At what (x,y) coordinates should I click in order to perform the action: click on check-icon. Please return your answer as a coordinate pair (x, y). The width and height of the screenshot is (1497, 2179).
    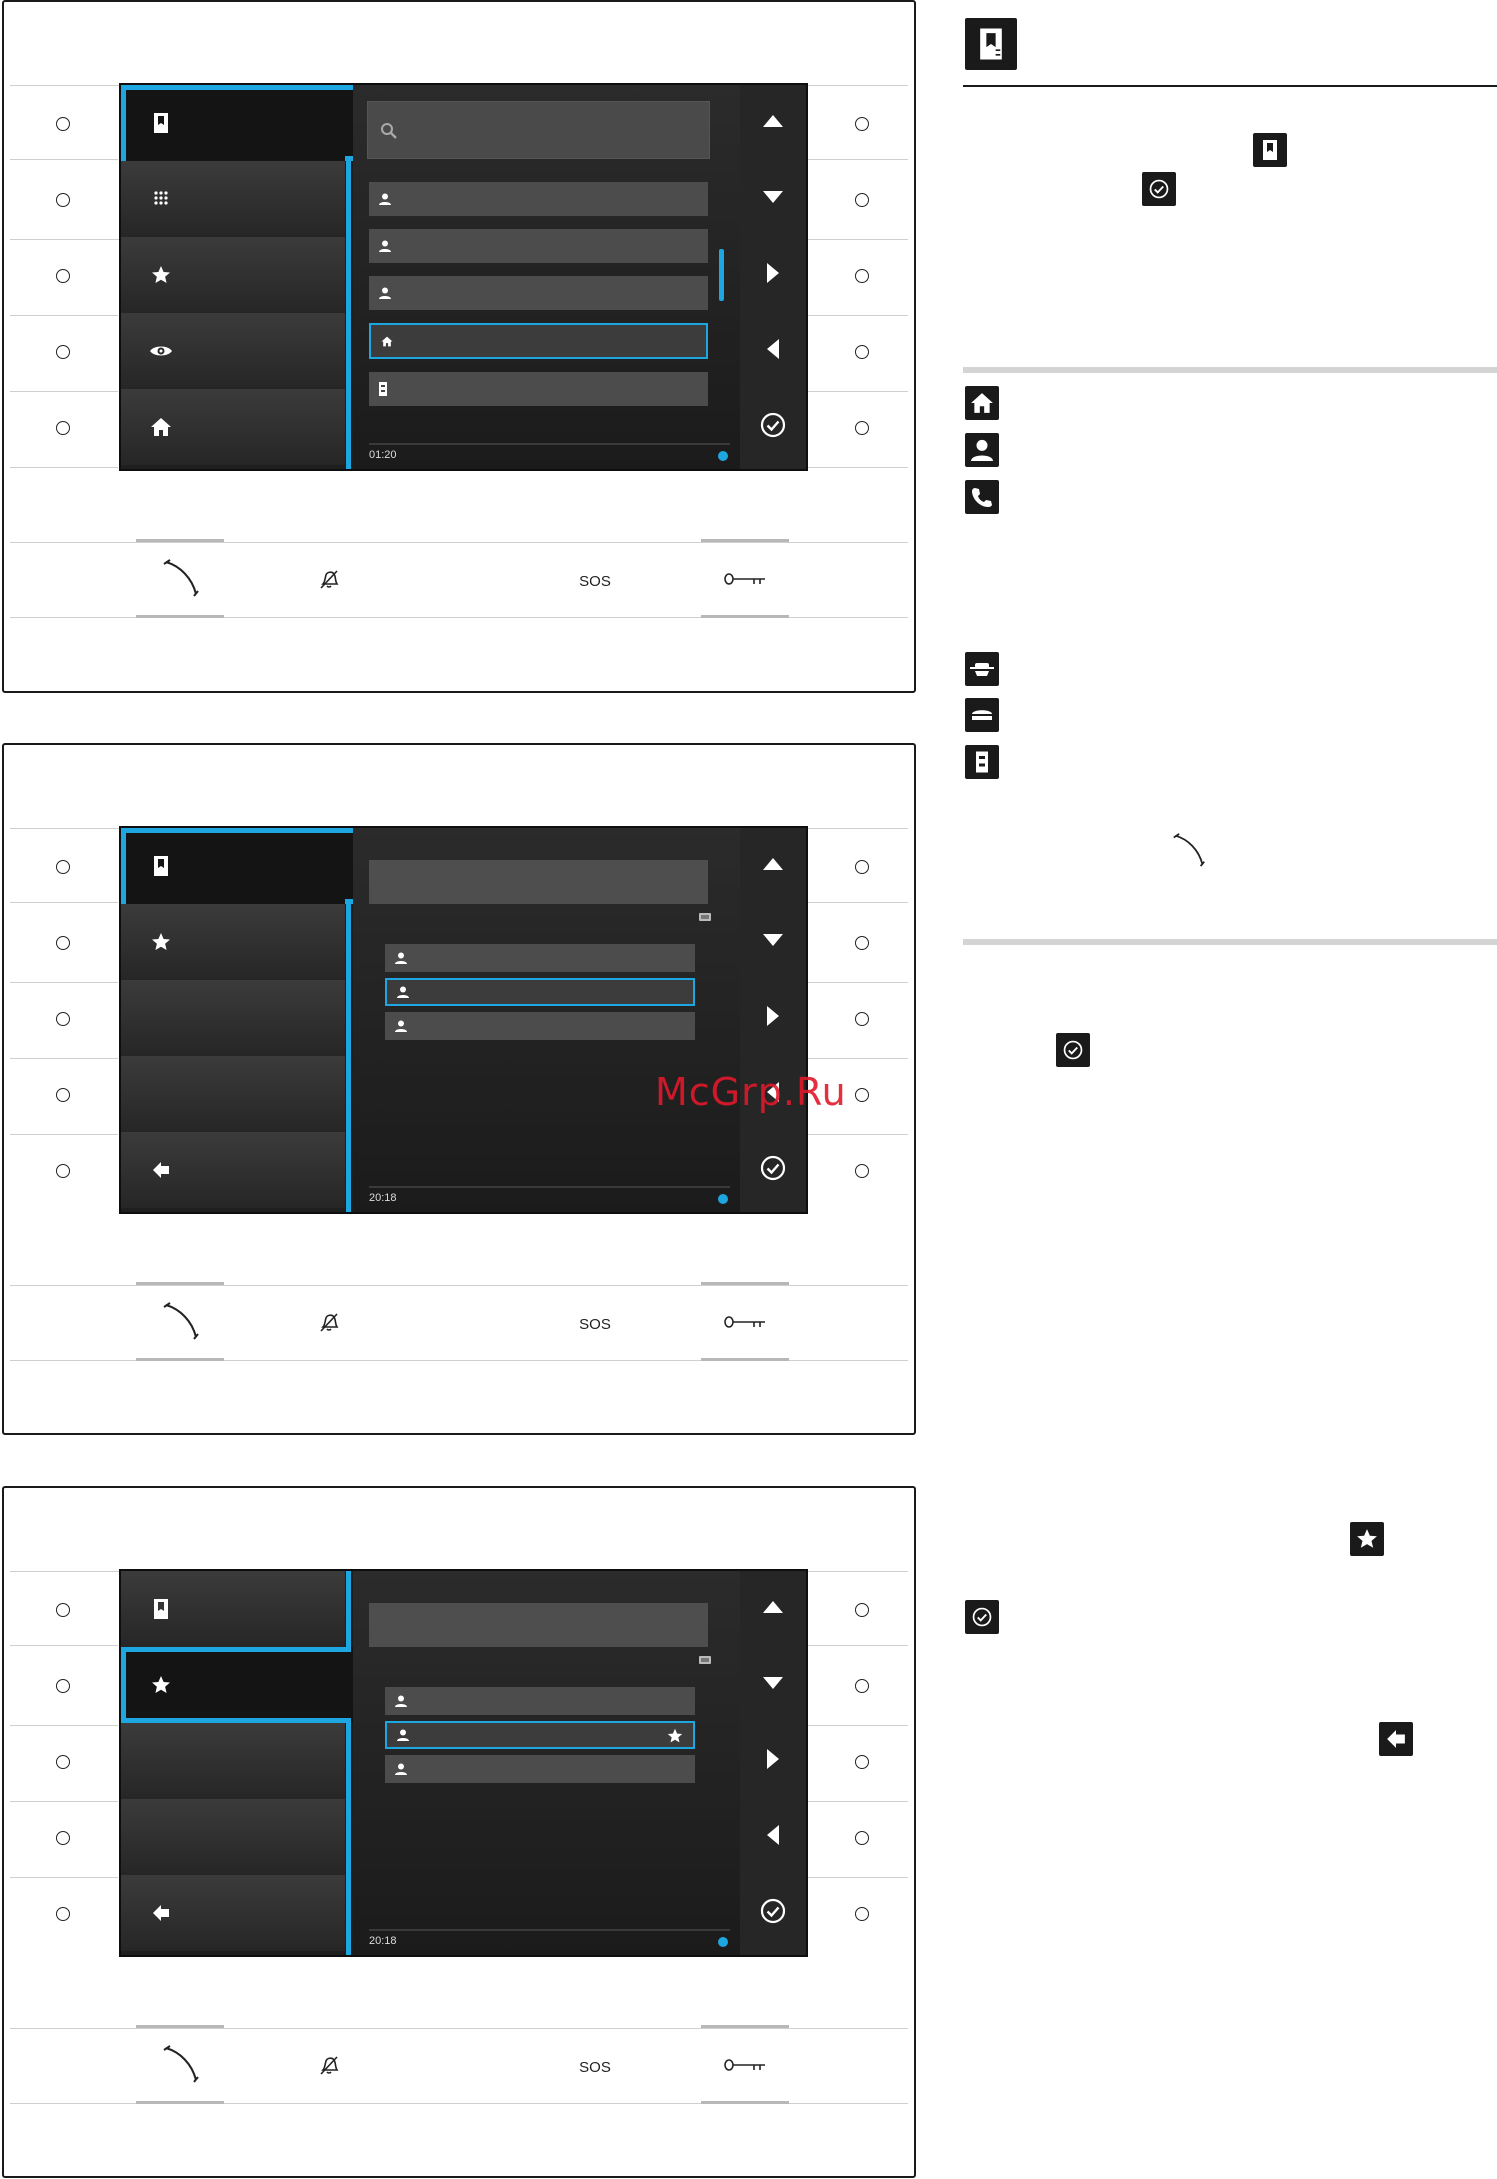
    Looking at the image, I should click on (1073, 1050).